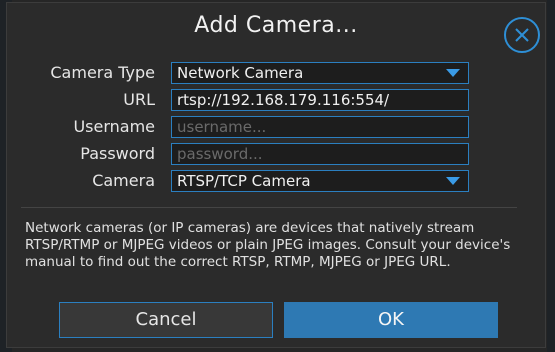 This screenshot has width=555, height=352. I want to click on url-input, so click(320, 100).